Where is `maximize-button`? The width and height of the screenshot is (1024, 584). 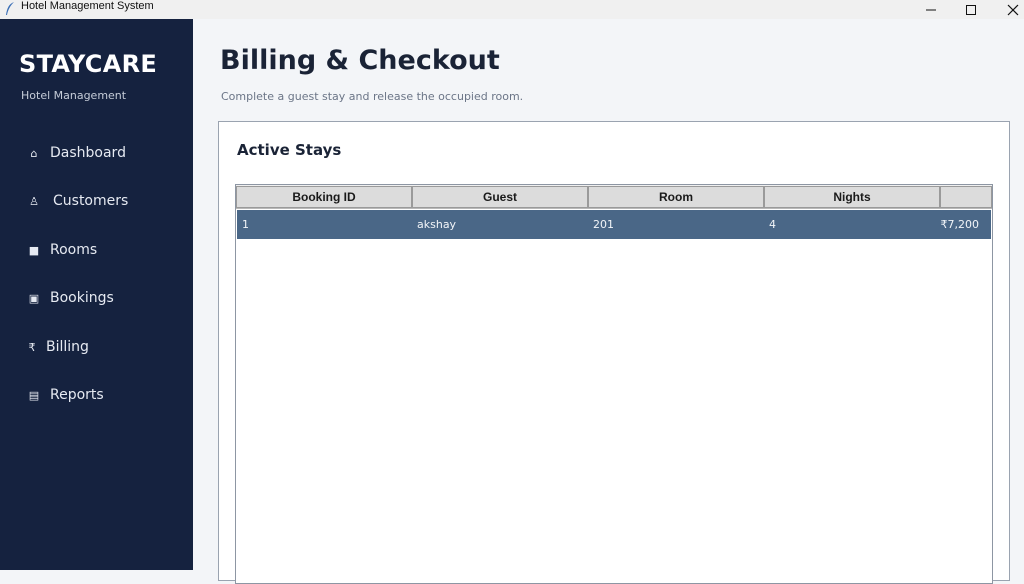 maximize-button is located at coordinates (971, 9).